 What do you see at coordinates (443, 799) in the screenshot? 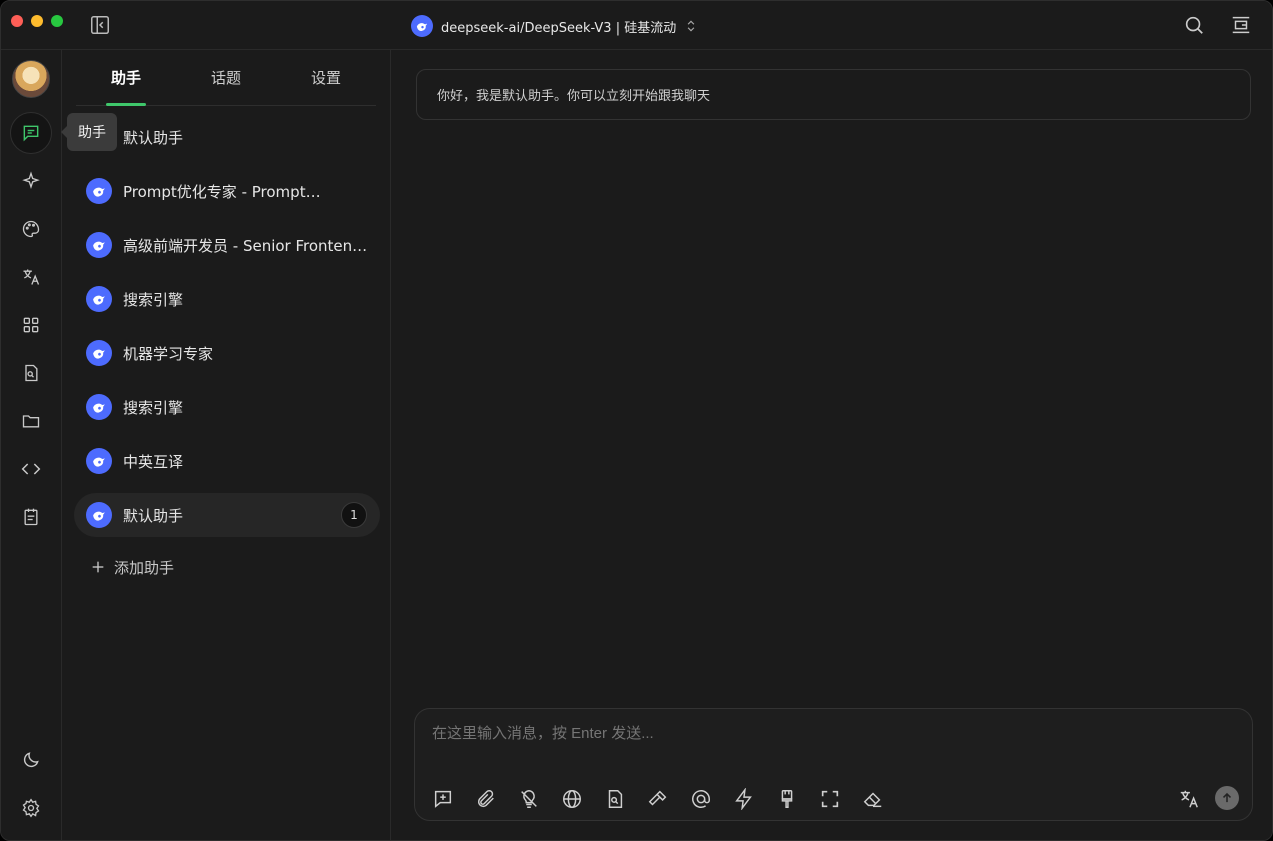
I see `new-topic-icon` at bounding box center [443, 799].